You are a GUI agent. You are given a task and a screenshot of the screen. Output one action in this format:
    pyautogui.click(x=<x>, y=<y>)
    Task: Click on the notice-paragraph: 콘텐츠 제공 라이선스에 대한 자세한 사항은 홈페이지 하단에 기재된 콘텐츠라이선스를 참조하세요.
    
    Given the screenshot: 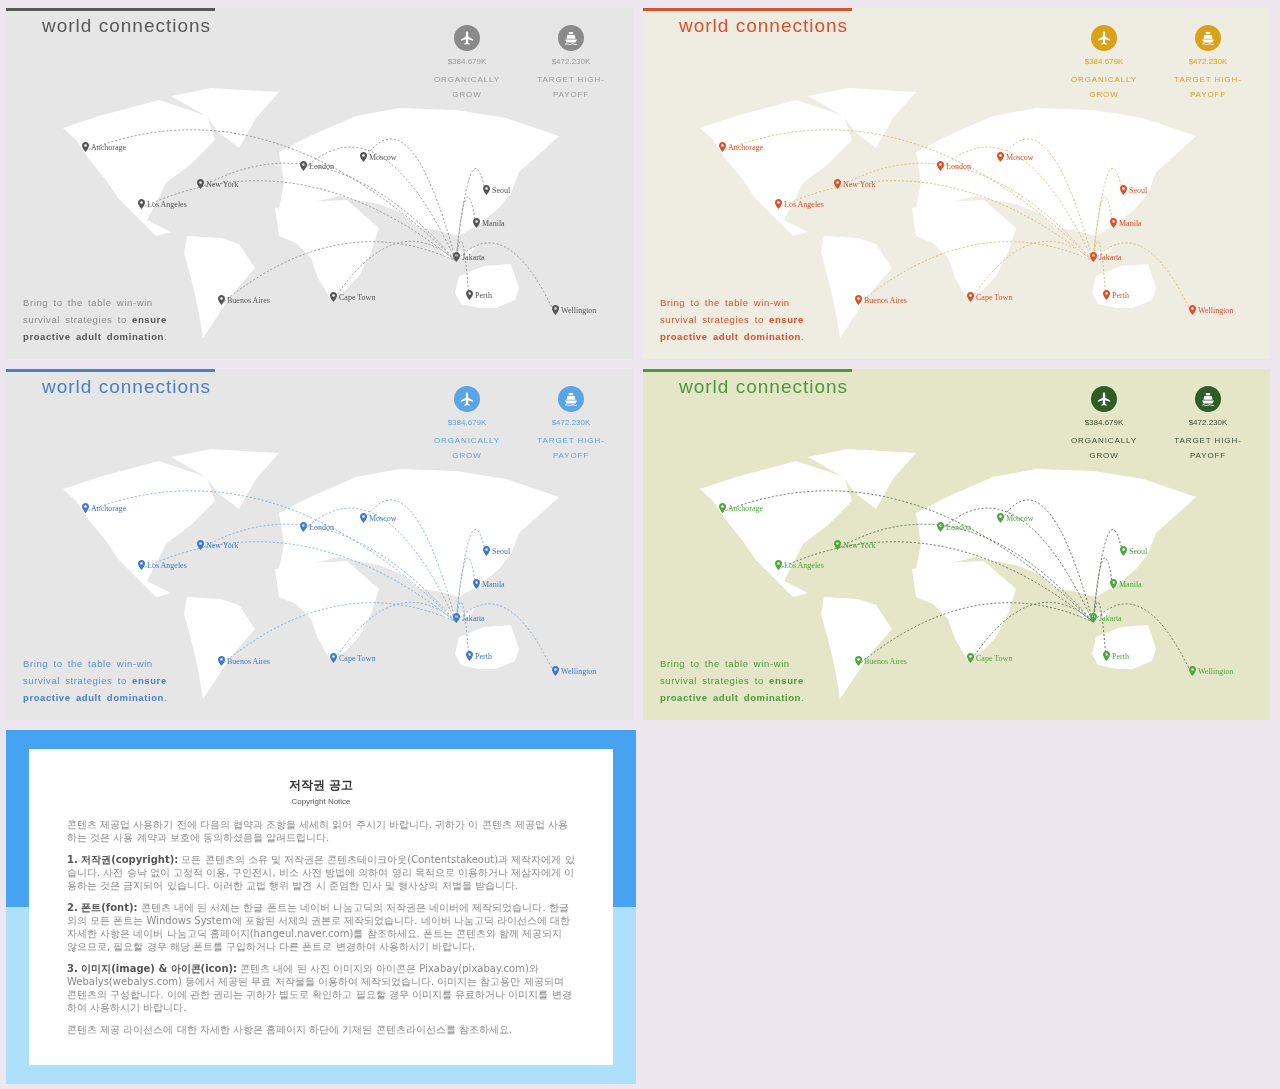 What is the action you would take?
    pyautogui.click(x=290, y=1029)
    